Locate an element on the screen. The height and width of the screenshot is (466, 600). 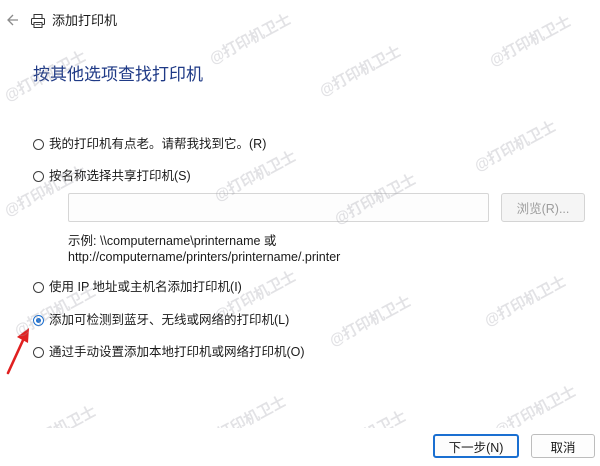
radio-ip-address is located at coordinates (38, 287).